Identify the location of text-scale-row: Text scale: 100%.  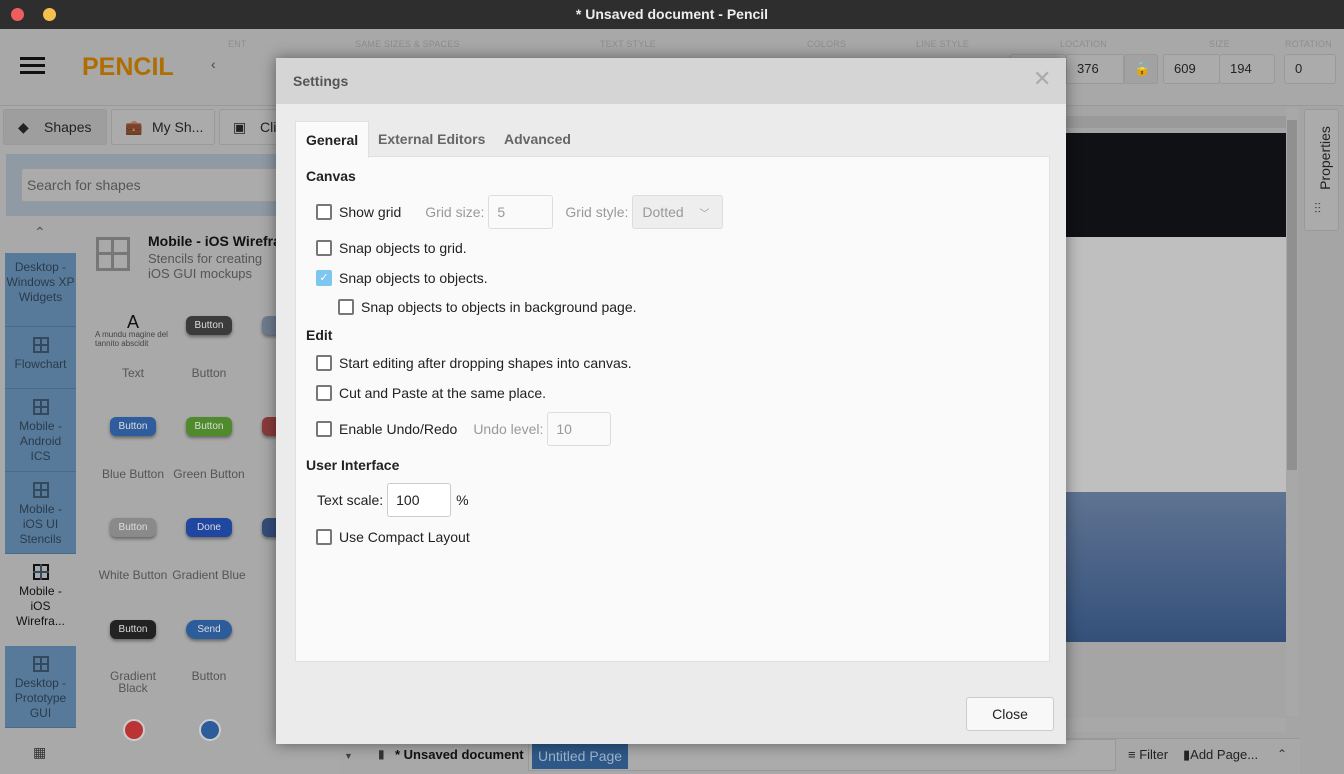
(393, 500).